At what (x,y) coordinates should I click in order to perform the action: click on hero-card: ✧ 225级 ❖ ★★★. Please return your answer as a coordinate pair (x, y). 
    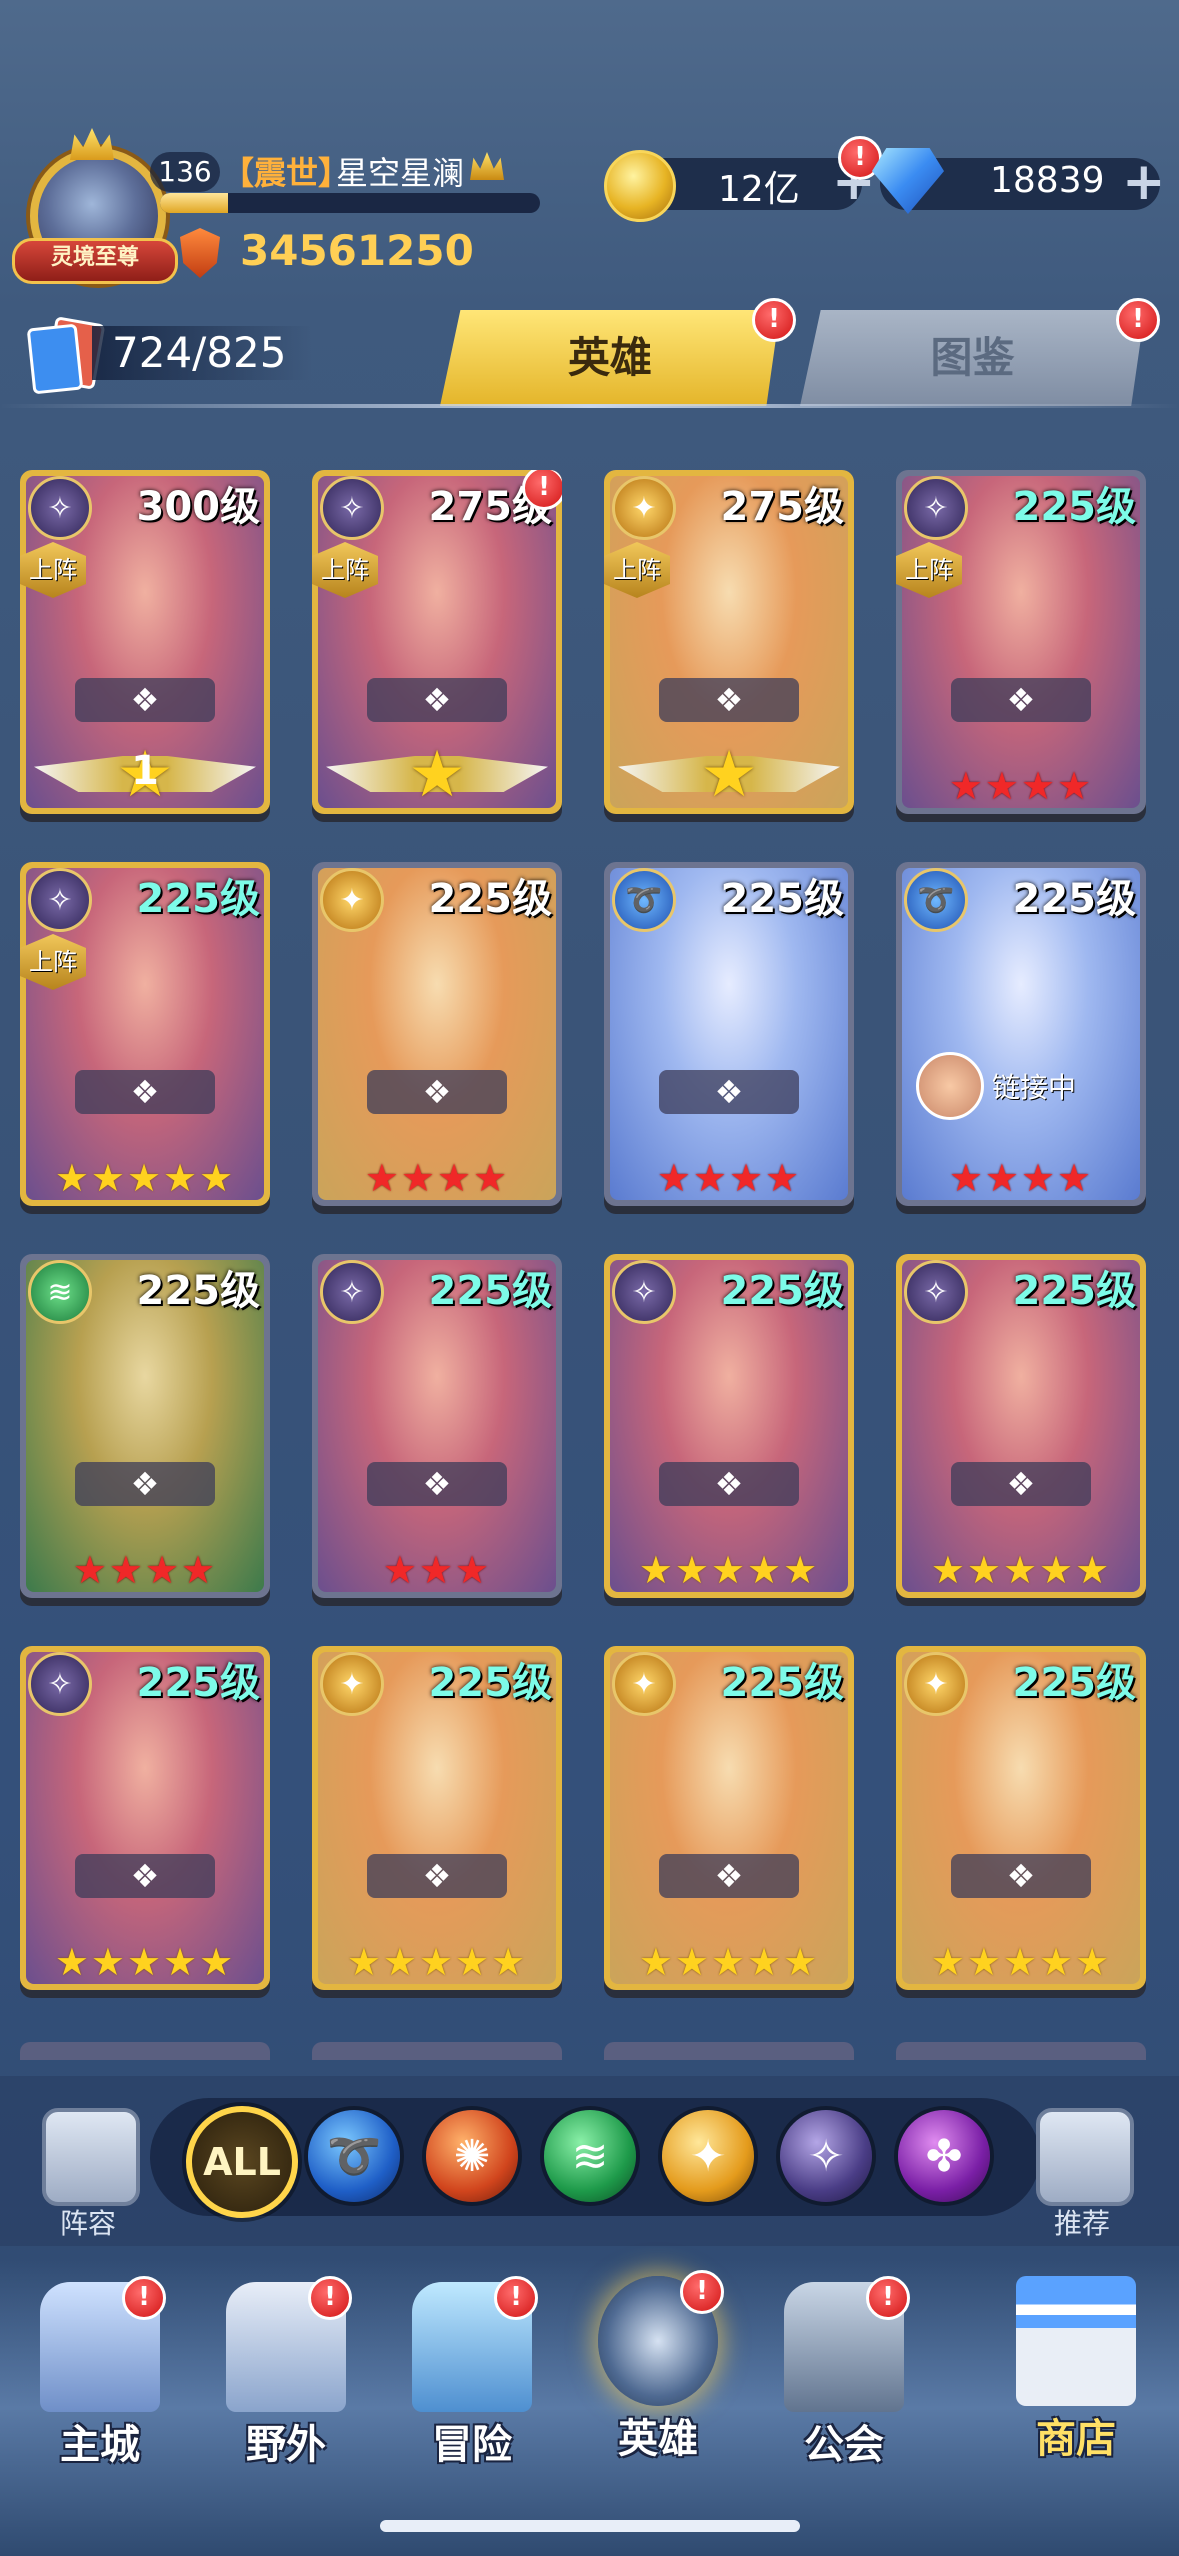
    Looking at the image, I should click on (437, 1426).